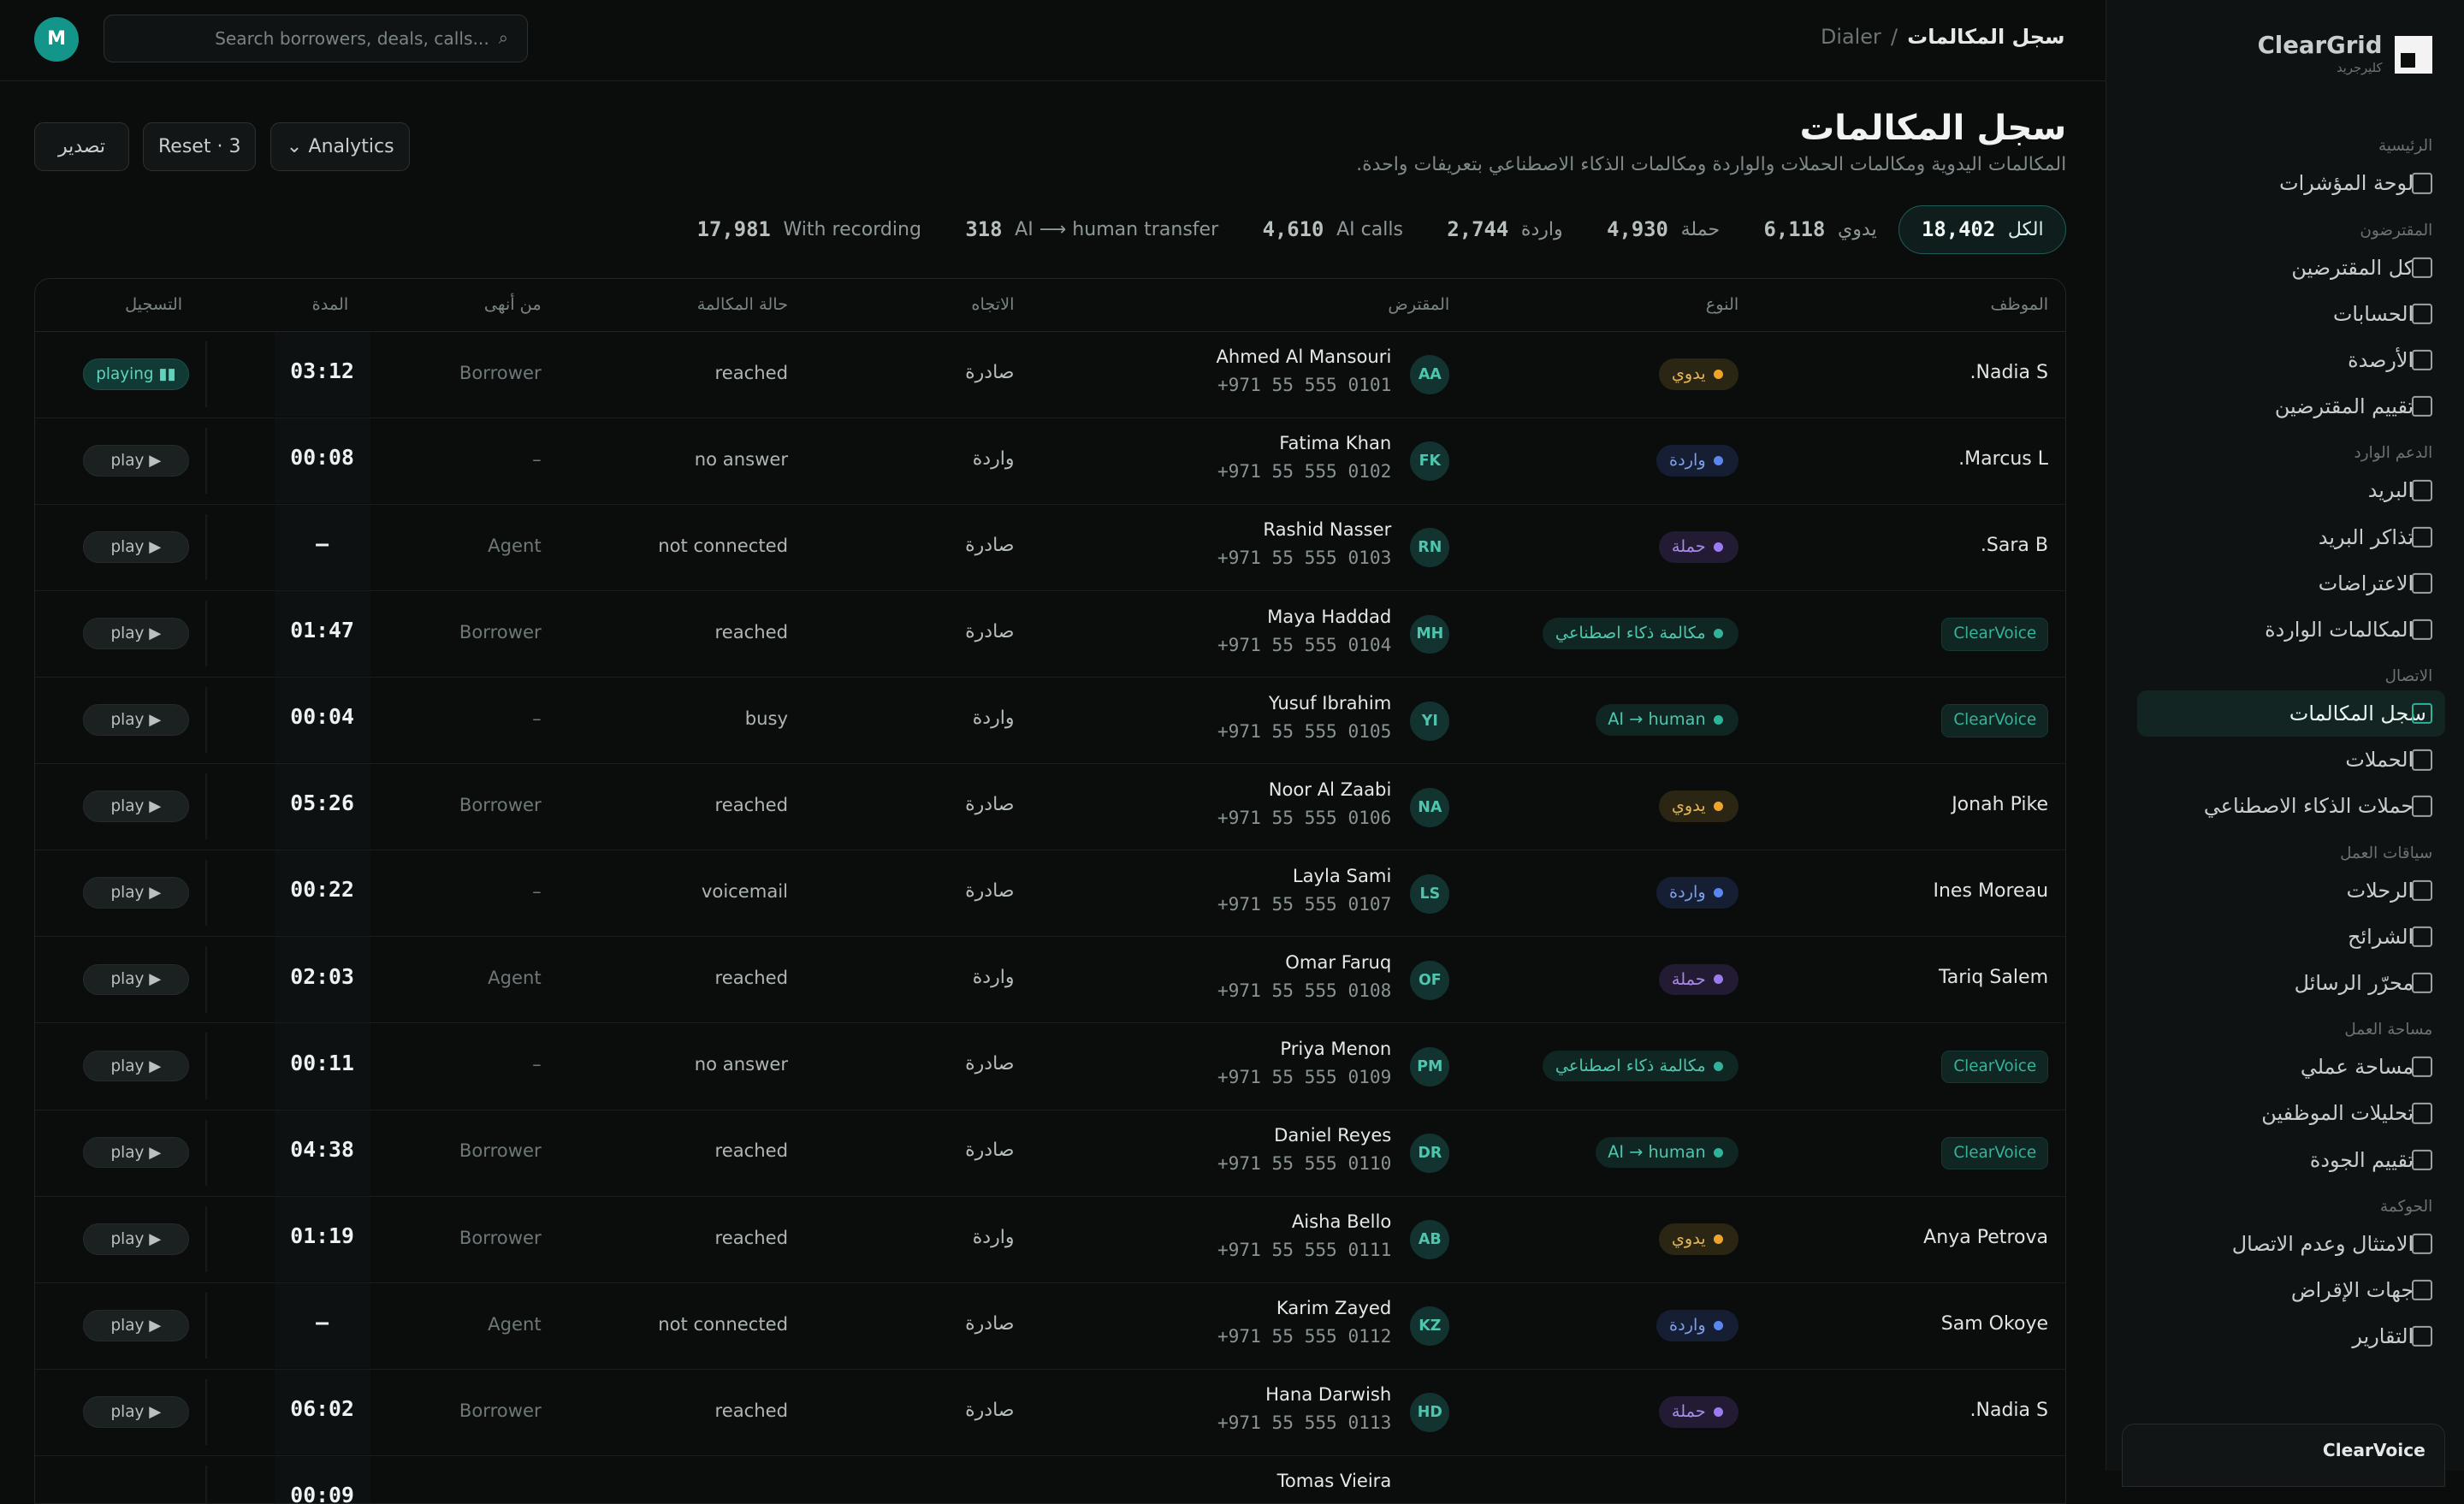 The image size is (2464, 1504). I want to click on table-row: Tomas Vieira 00:09, so click(1050, 1479).